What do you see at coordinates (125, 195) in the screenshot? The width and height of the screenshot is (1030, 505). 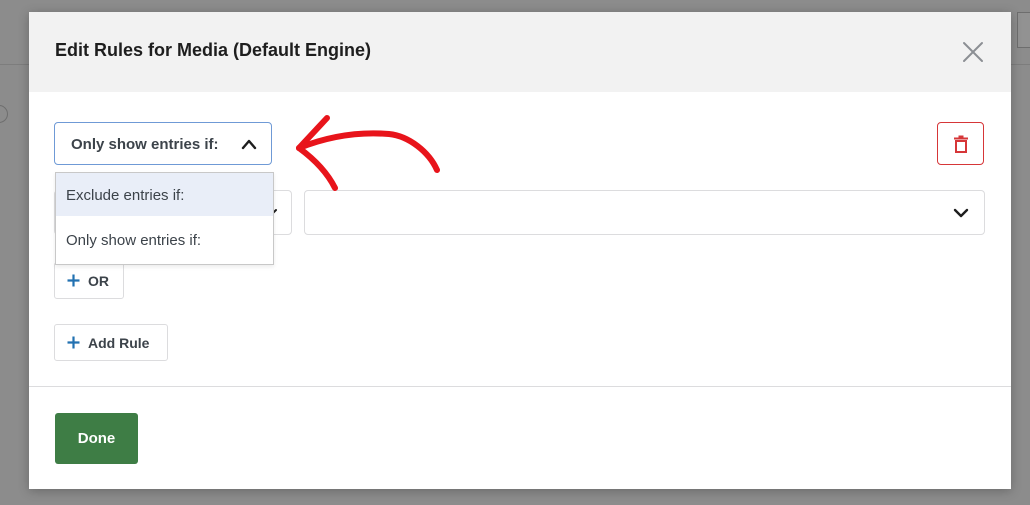 I see `dropdown-option-label: Exclude entries if:` at bounding box center [125, 195].